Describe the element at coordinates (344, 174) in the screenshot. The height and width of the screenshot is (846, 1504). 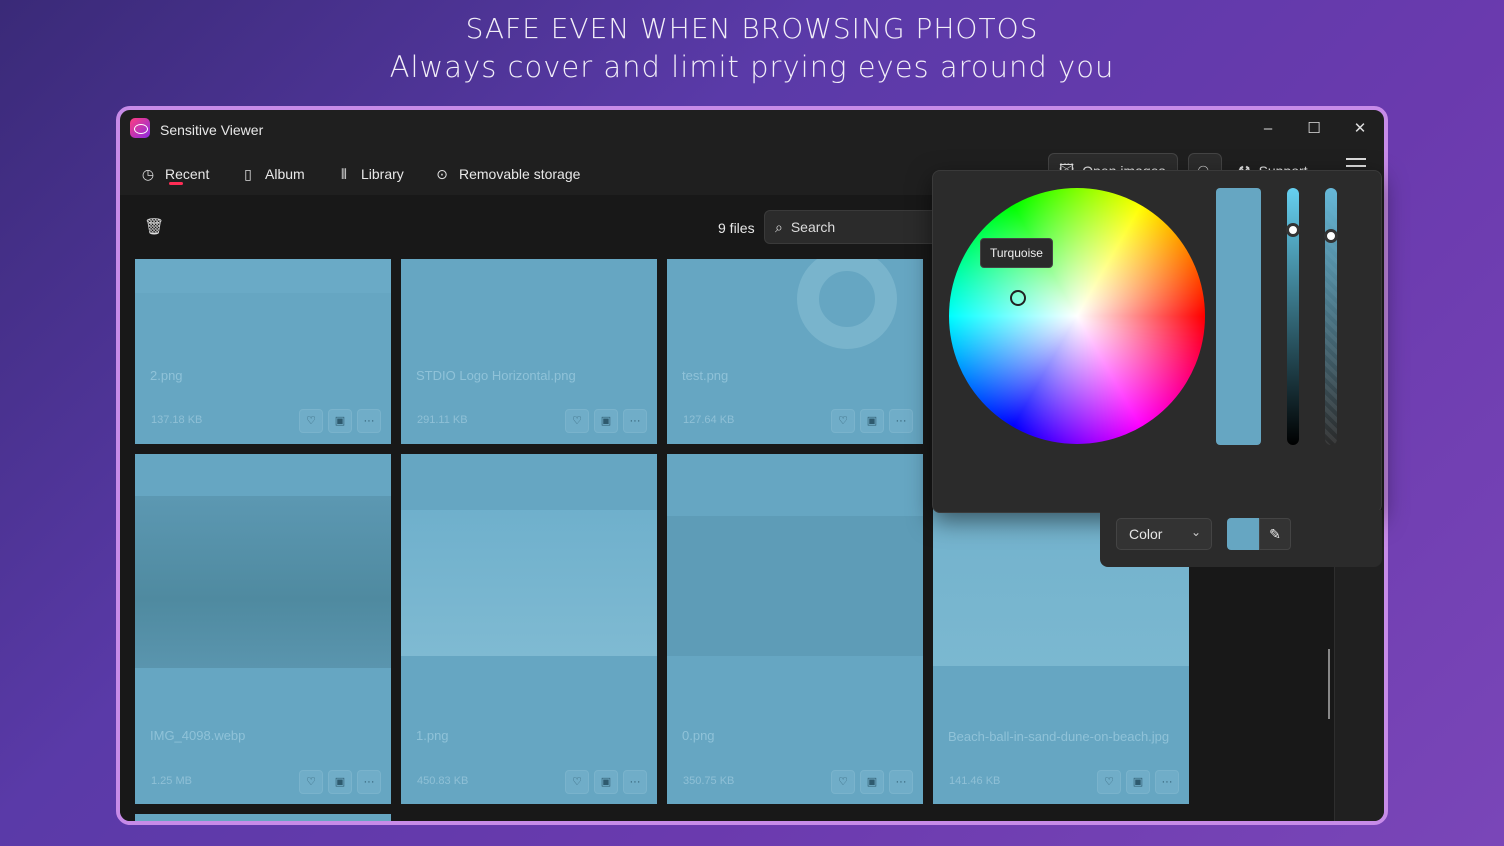
I see `library-icon: ⫴` at that location.